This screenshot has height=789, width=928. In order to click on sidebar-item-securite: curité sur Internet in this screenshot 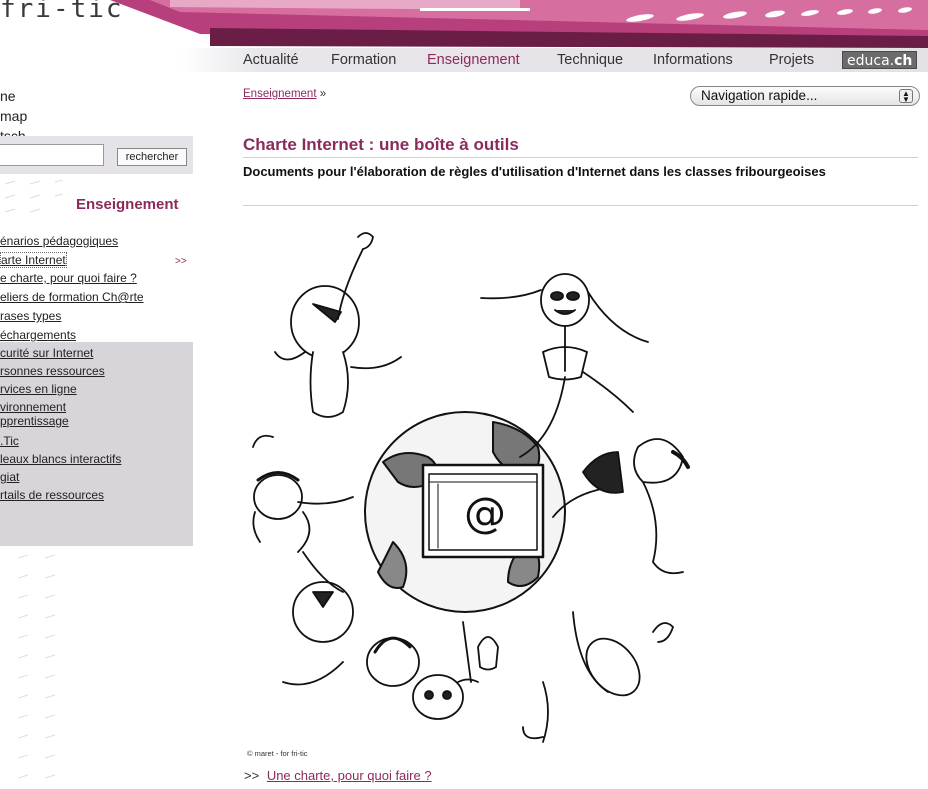, I will do `click(96, 353)`.